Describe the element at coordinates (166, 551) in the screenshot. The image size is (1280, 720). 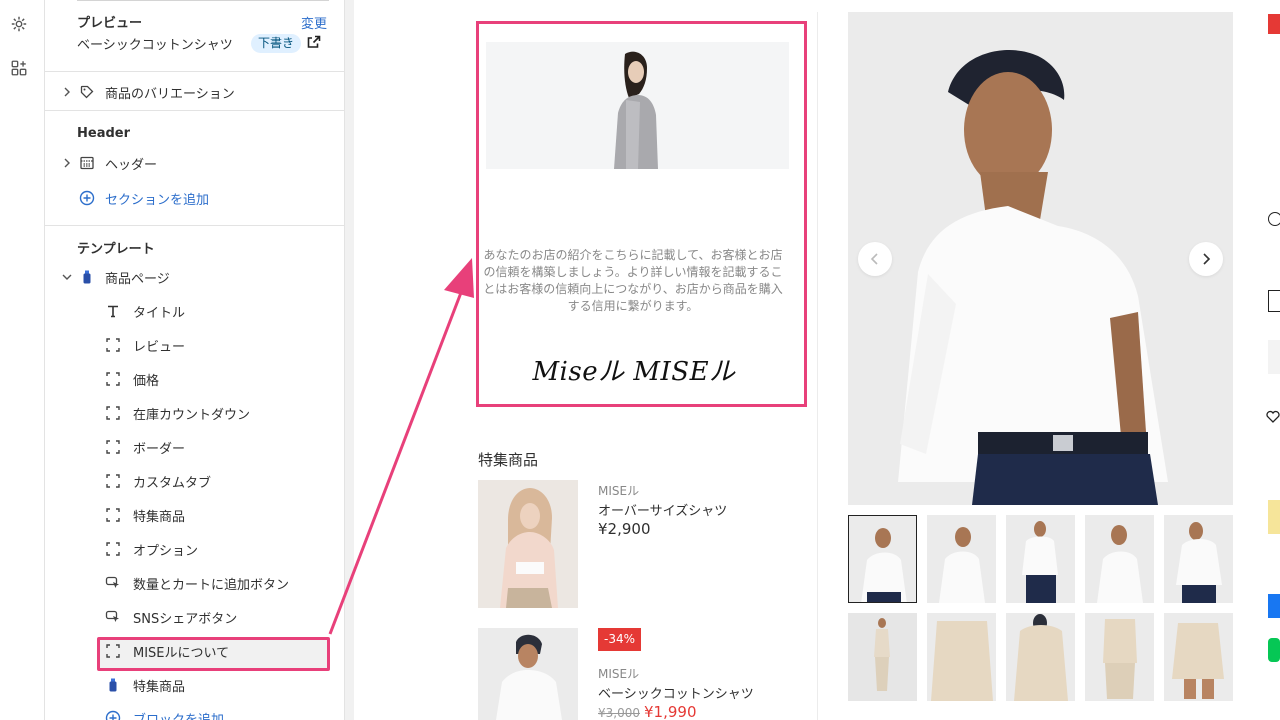
I see `block-item-label: オプション` at that location.